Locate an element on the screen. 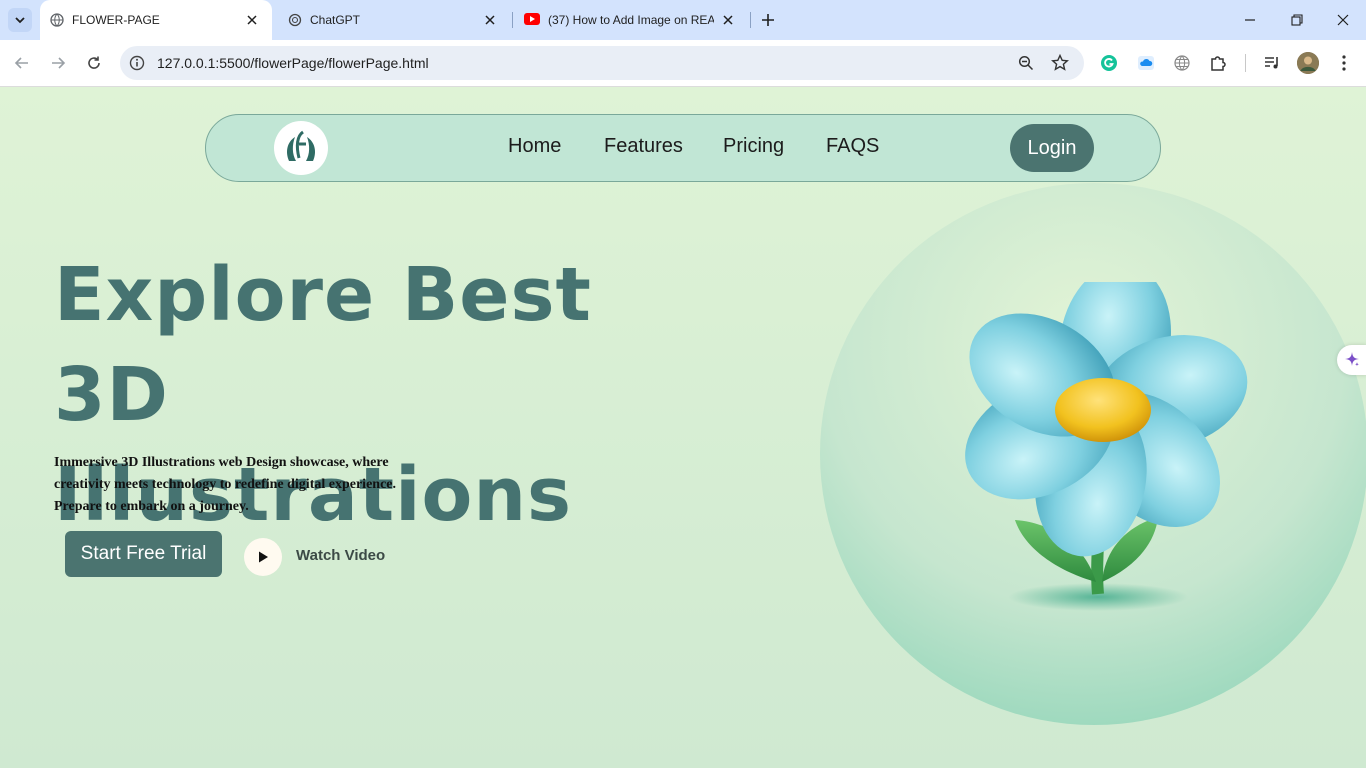 Image resolution: width=1366 pixels, height=768 pixels. minimize-button is located at coordinates (1250, 20).